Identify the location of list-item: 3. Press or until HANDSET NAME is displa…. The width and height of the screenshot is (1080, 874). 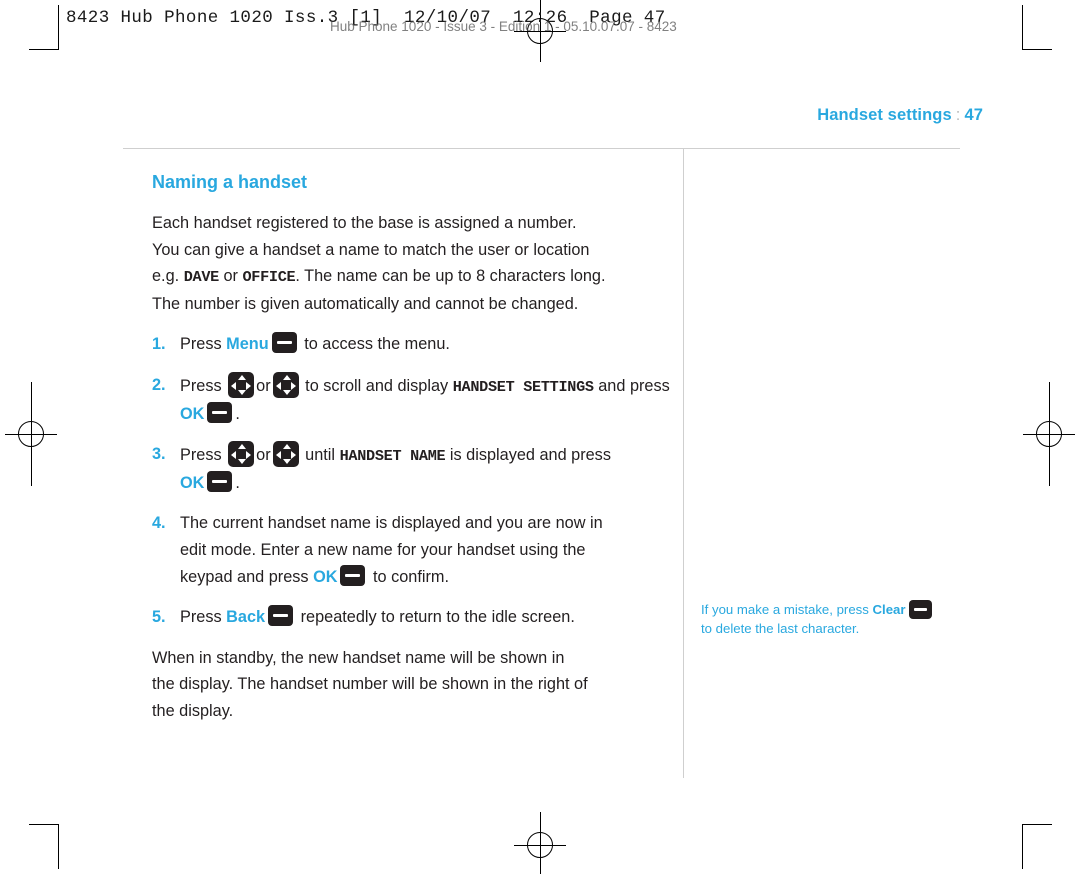
(417, 468).